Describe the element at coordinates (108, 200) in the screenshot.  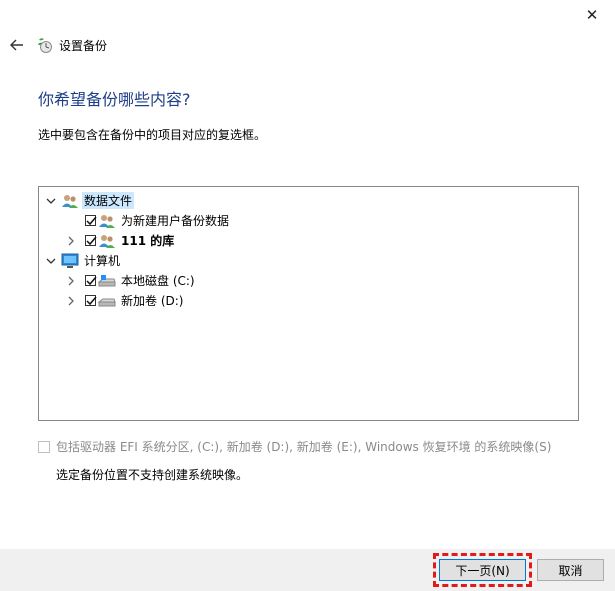
I see `tree-item-label: 数据文件` at that location.